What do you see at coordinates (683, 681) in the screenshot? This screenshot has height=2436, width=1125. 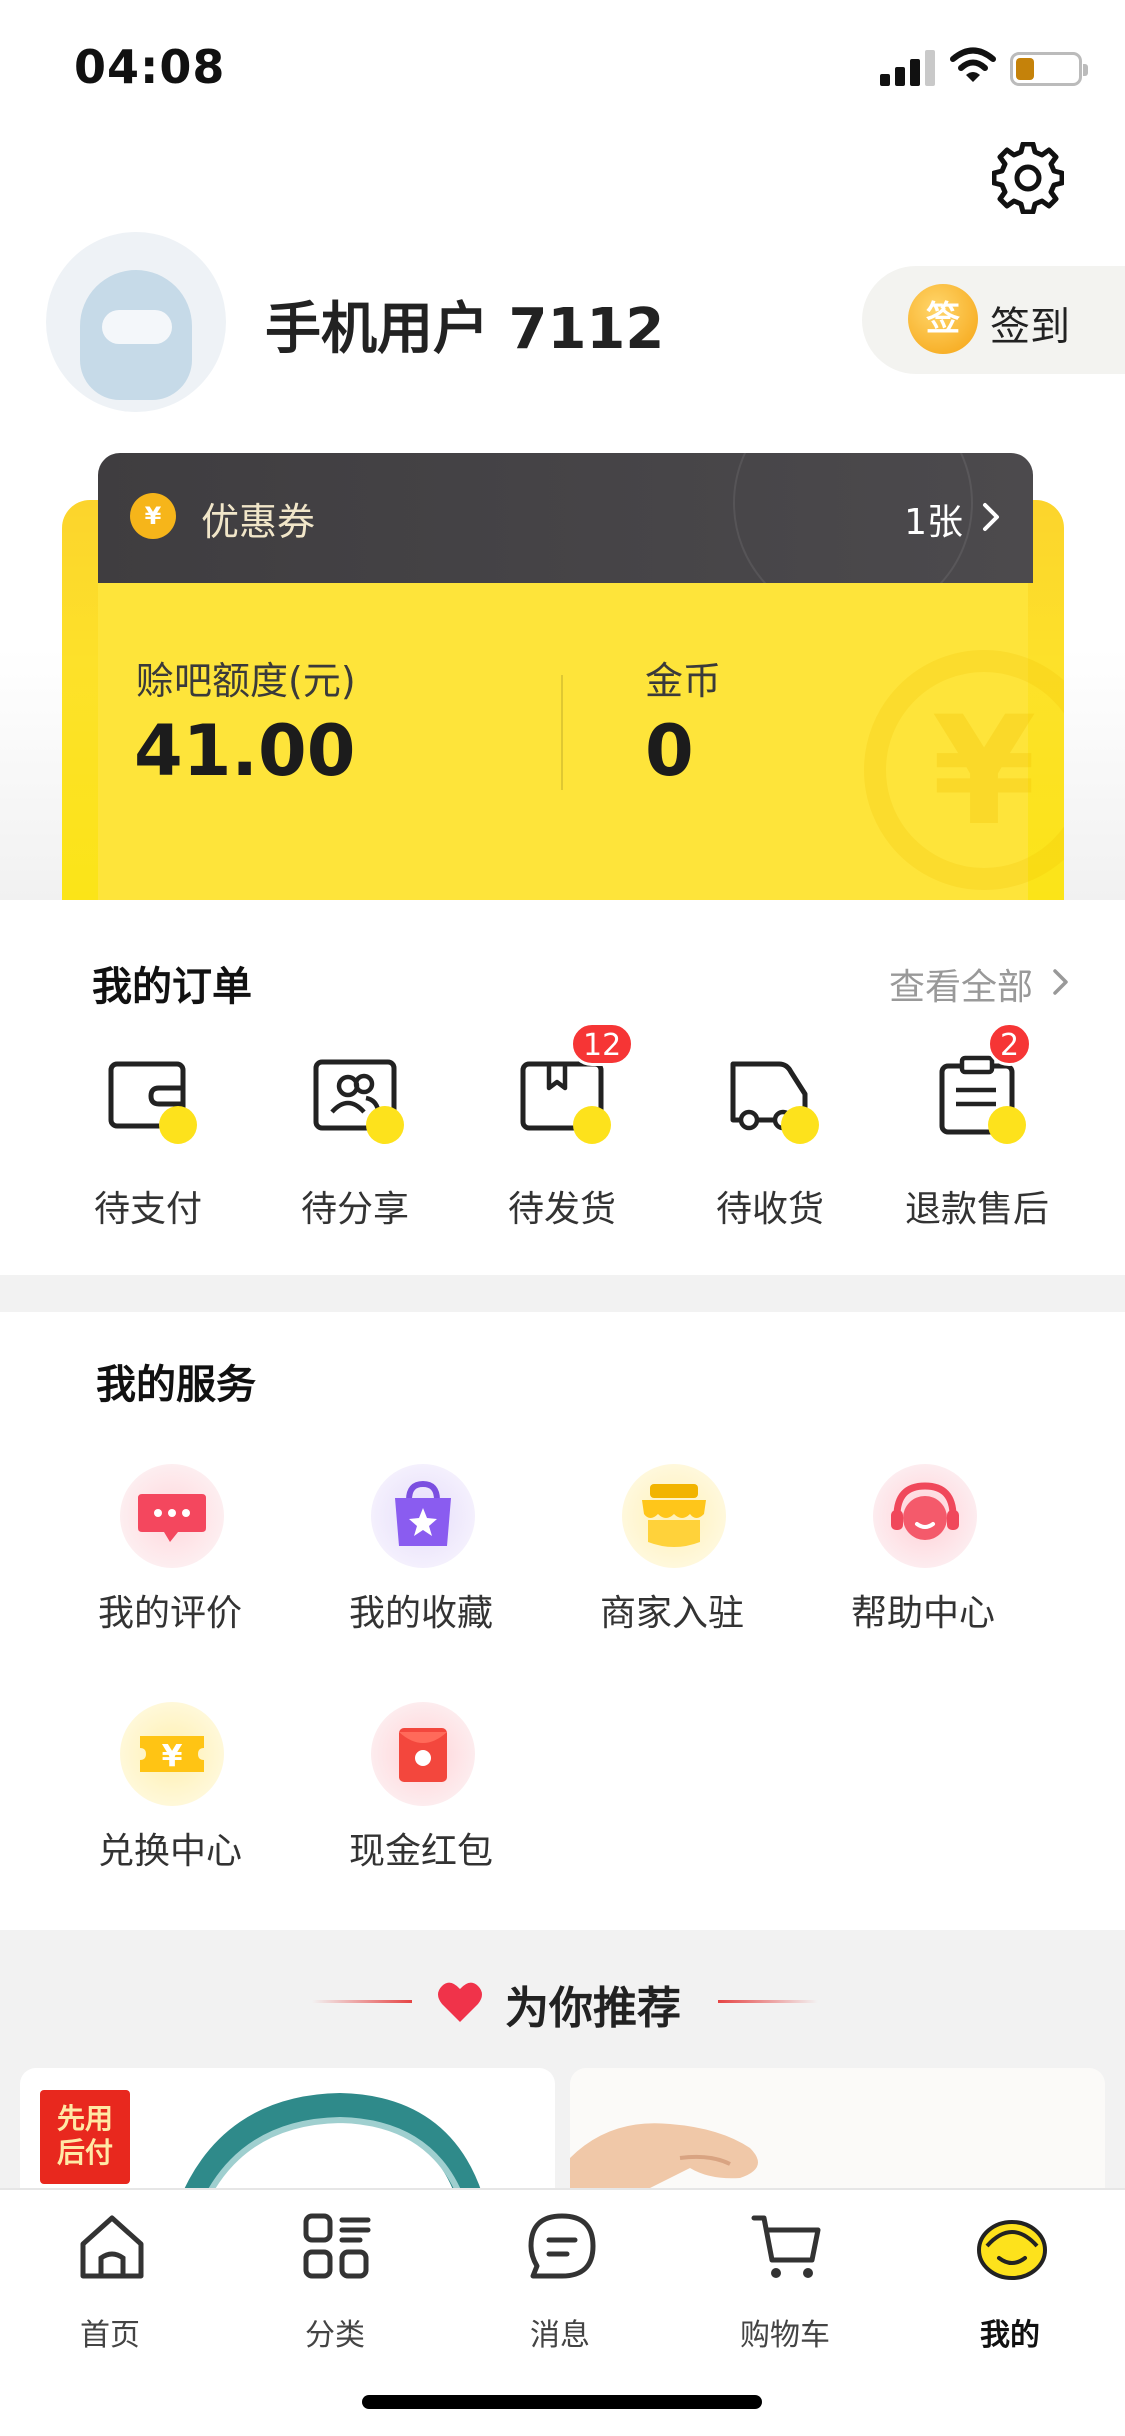 I see `gold-label: 金币` at bounding box center [683, 681].